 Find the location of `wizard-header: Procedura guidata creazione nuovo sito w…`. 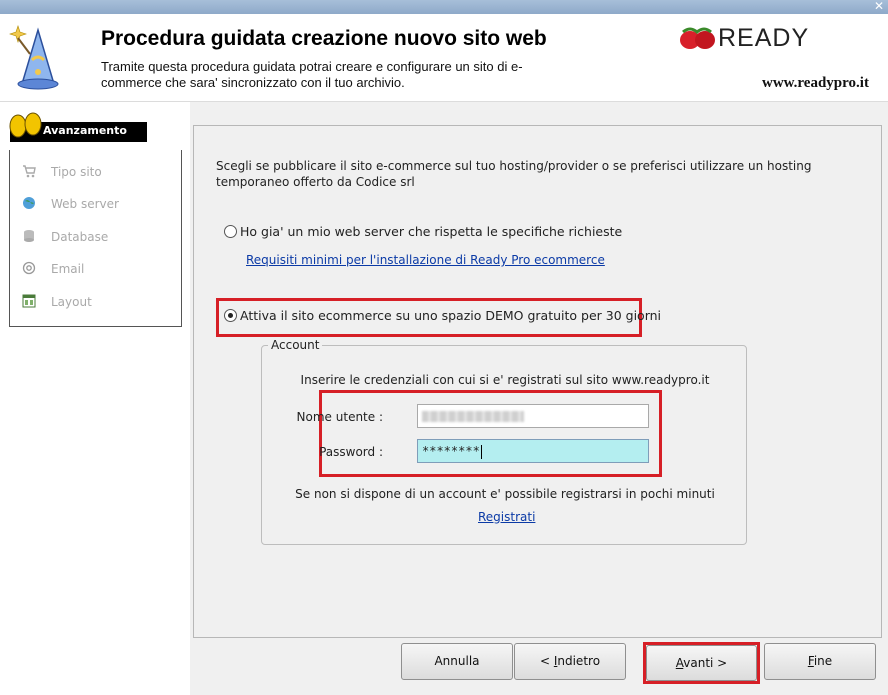

wizard-header: Procedura guidata creazione nuovo sito w… is located at coordinates (444, 58).